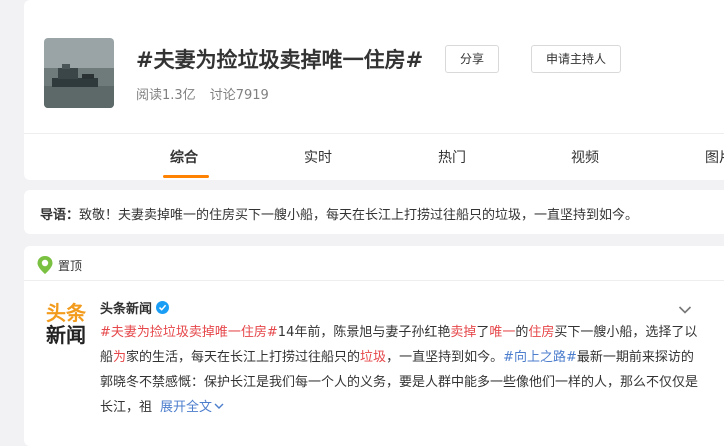 Image resolution: width=724 pixels, height=446 pixels. What do you see at coordinates (45, 265) in the screenshot?
I see `pin-icon` at bounding box center [45, 265].